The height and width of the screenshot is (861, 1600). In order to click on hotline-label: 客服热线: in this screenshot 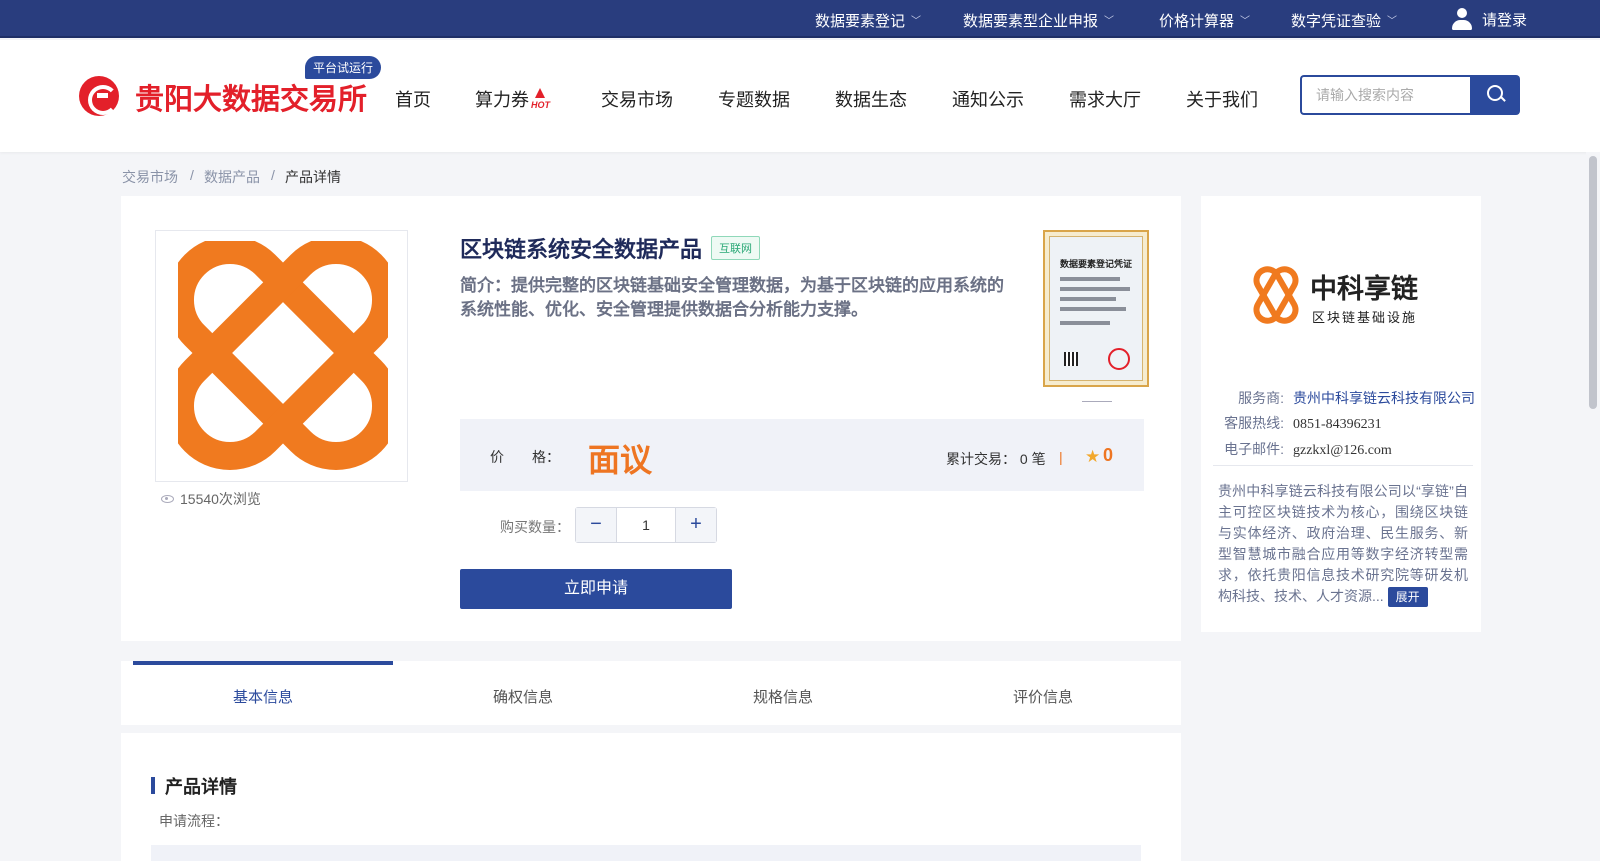, I will do `click(1254, 423)`.